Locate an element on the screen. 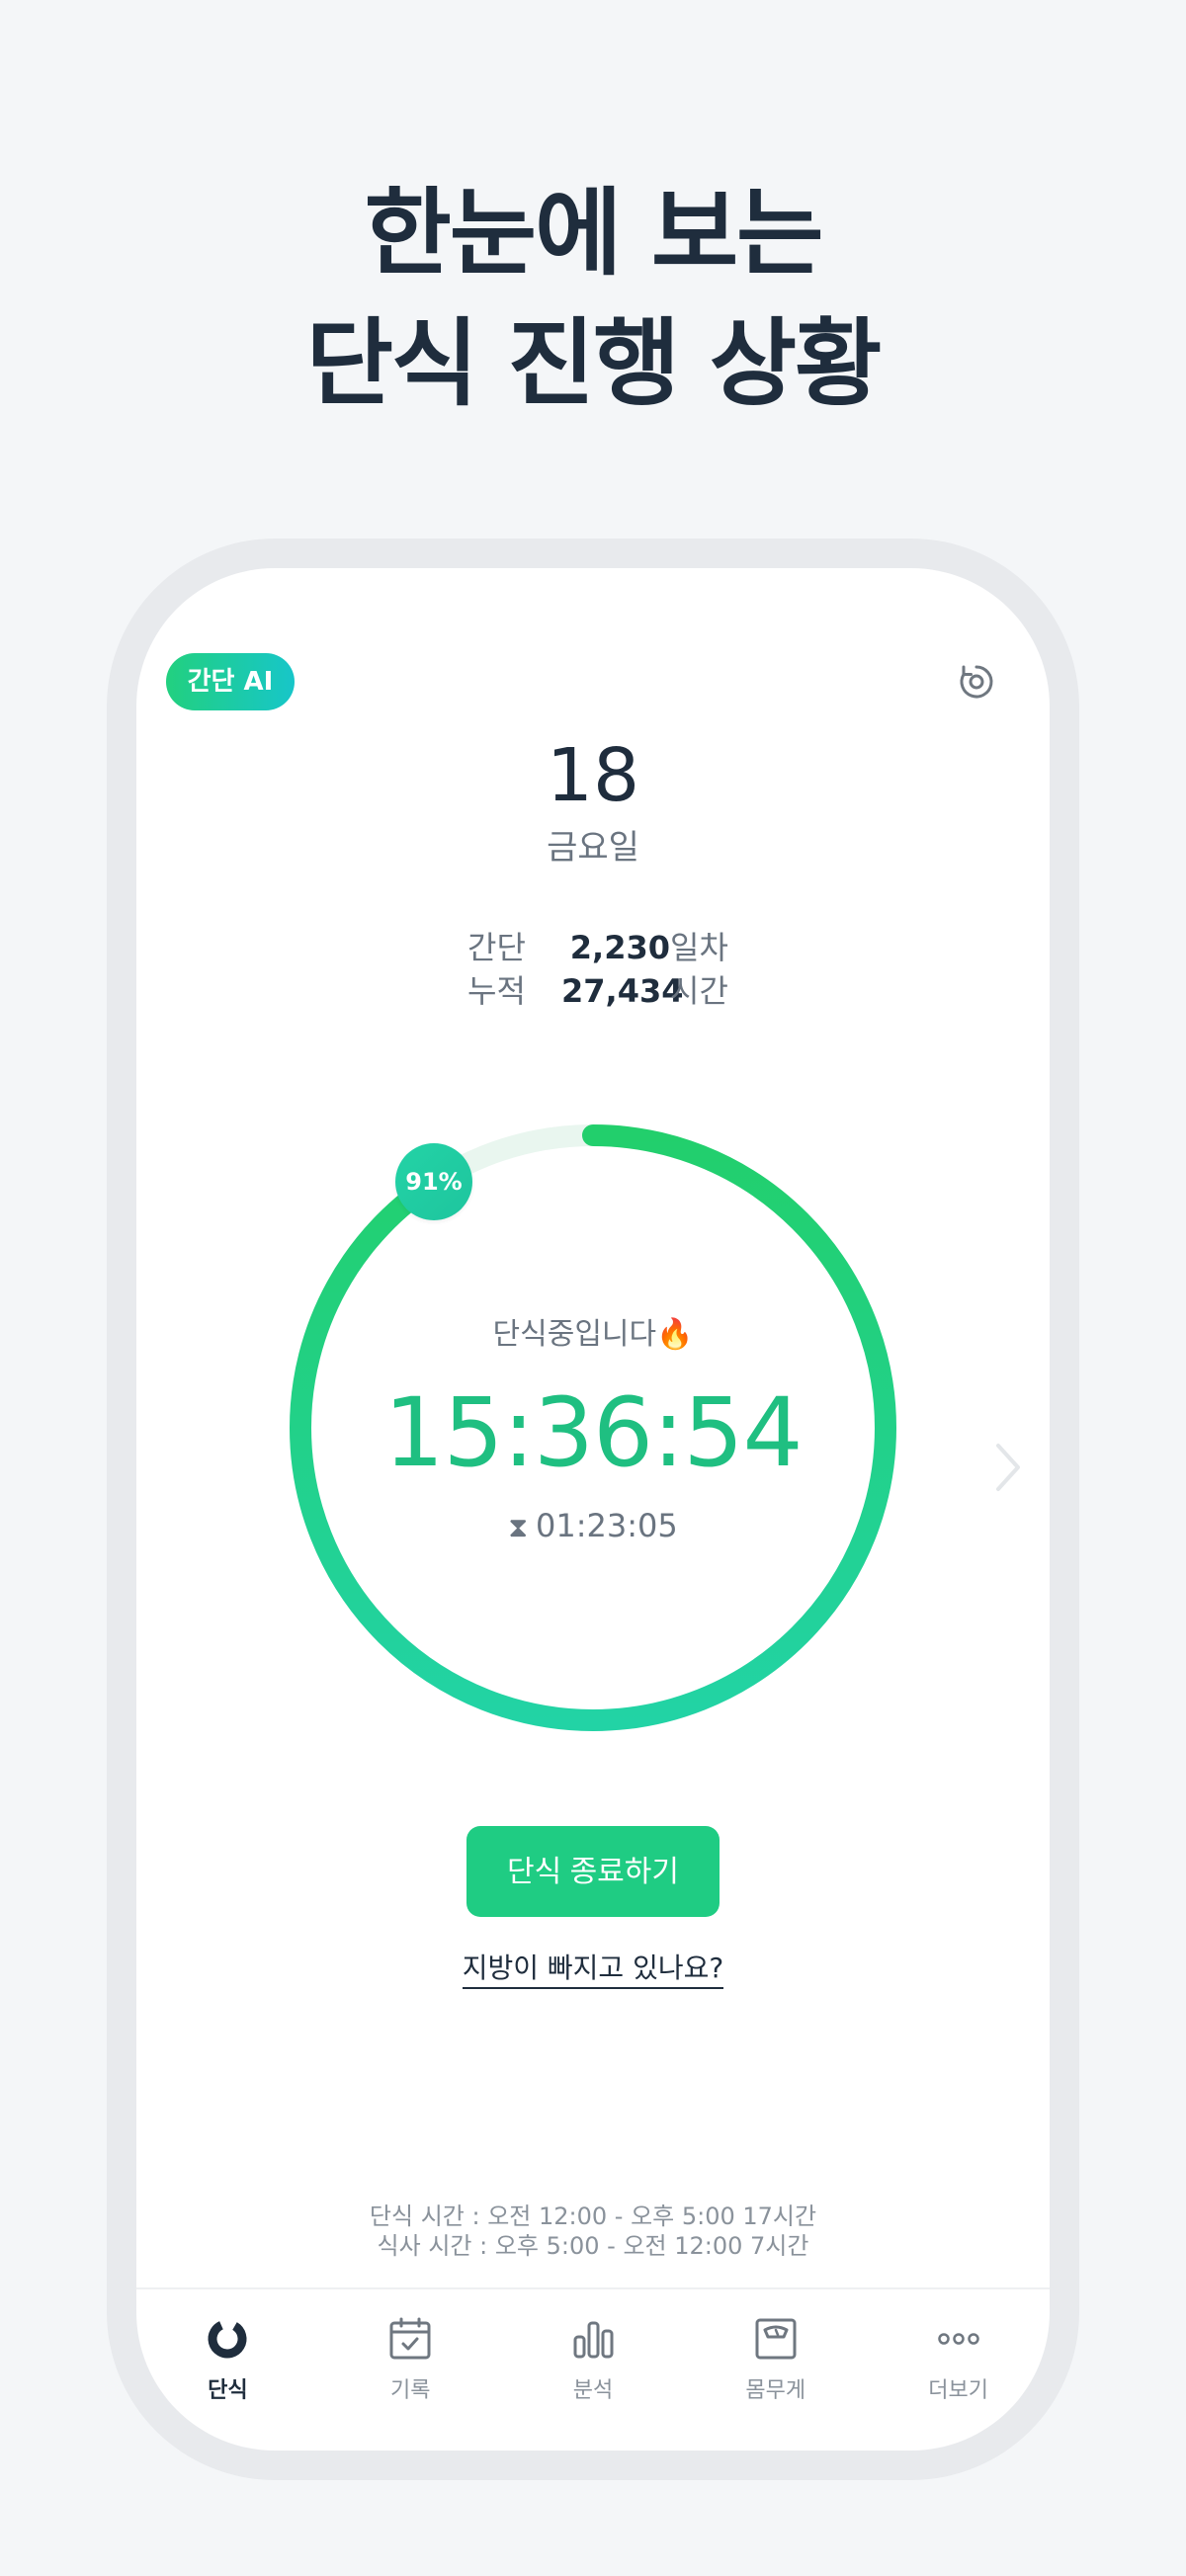  calendar-icon is located at coordinates (410, 2338).